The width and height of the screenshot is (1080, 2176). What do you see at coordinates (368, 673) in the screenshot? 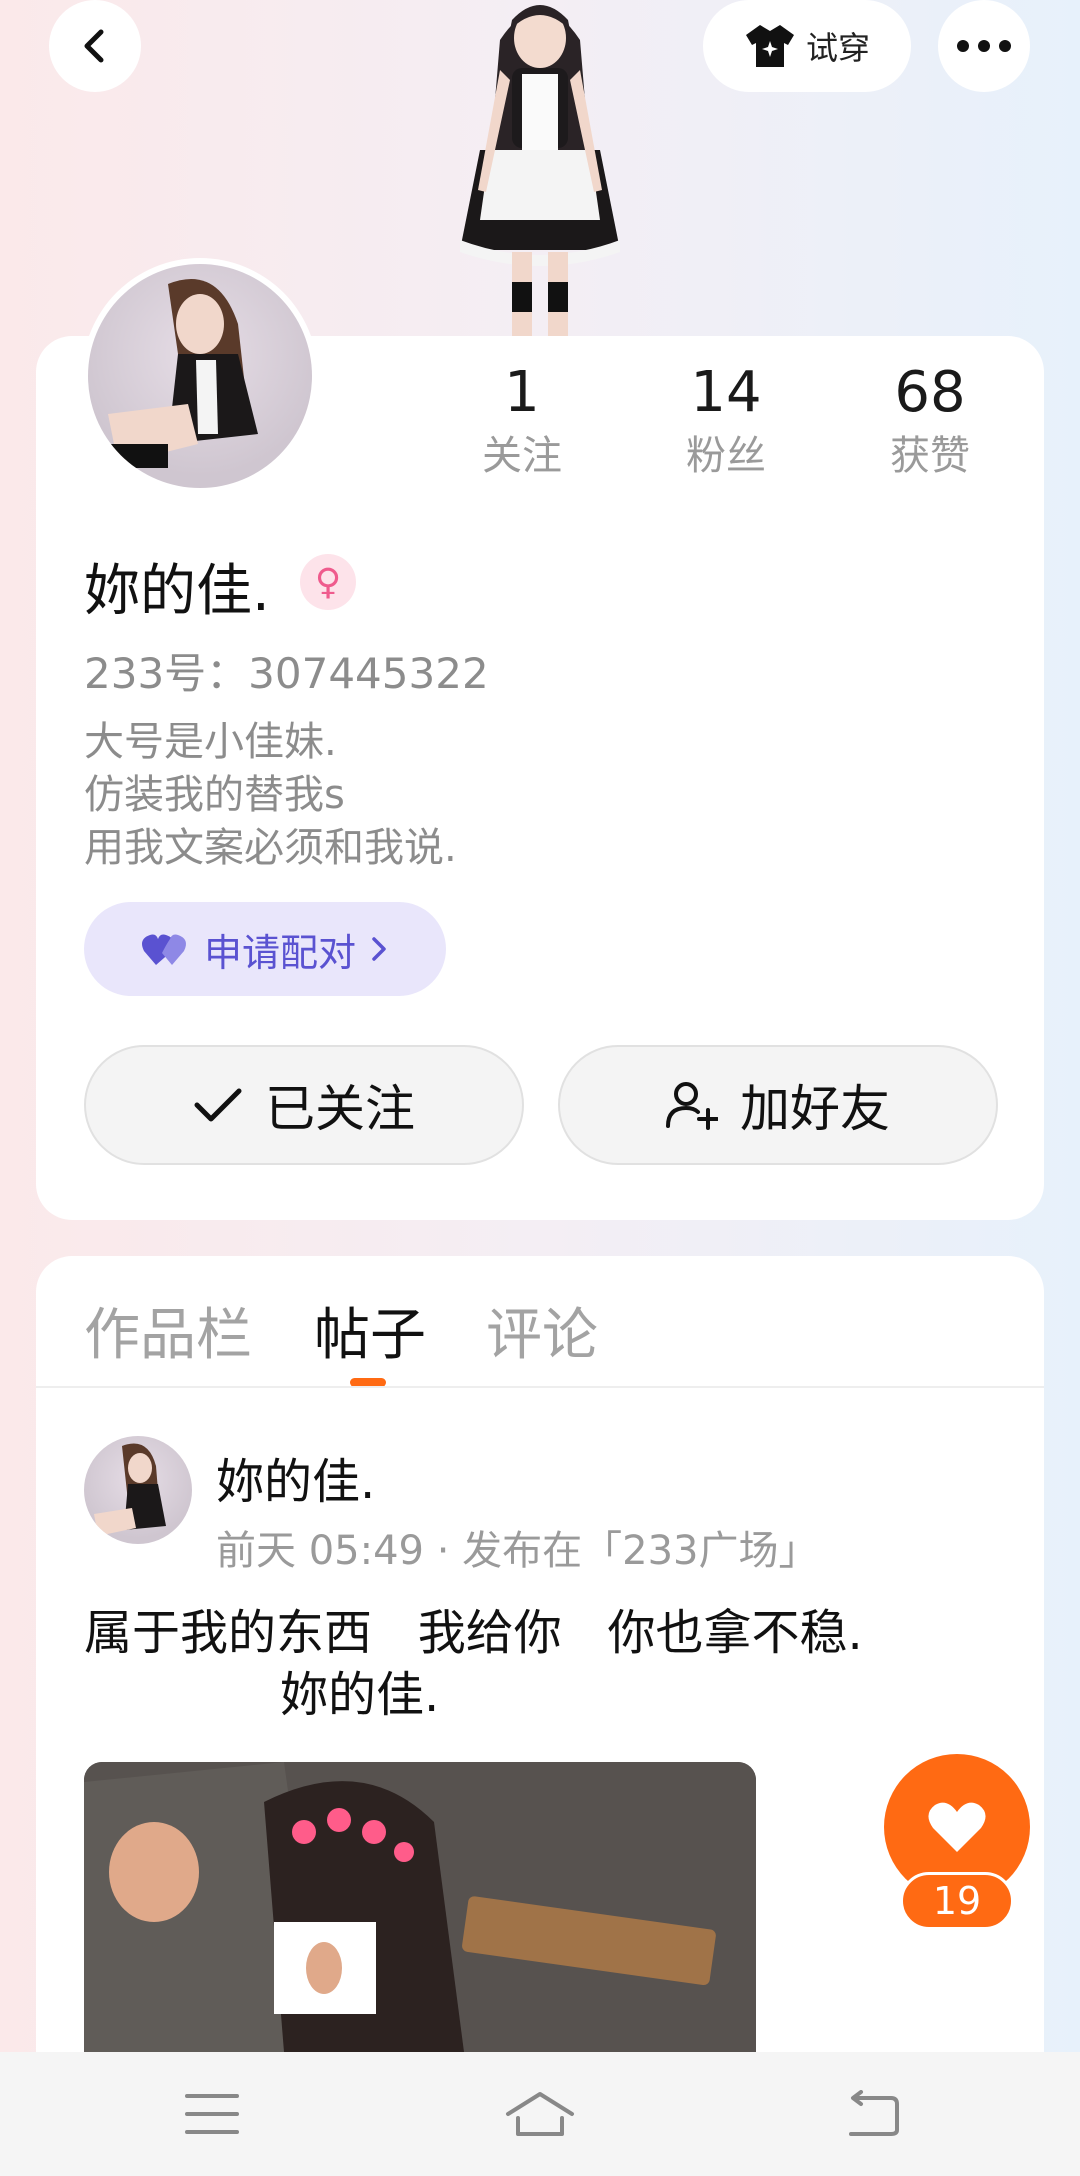
I see `uid-value: 307445322` at bounding box center [368, 673].